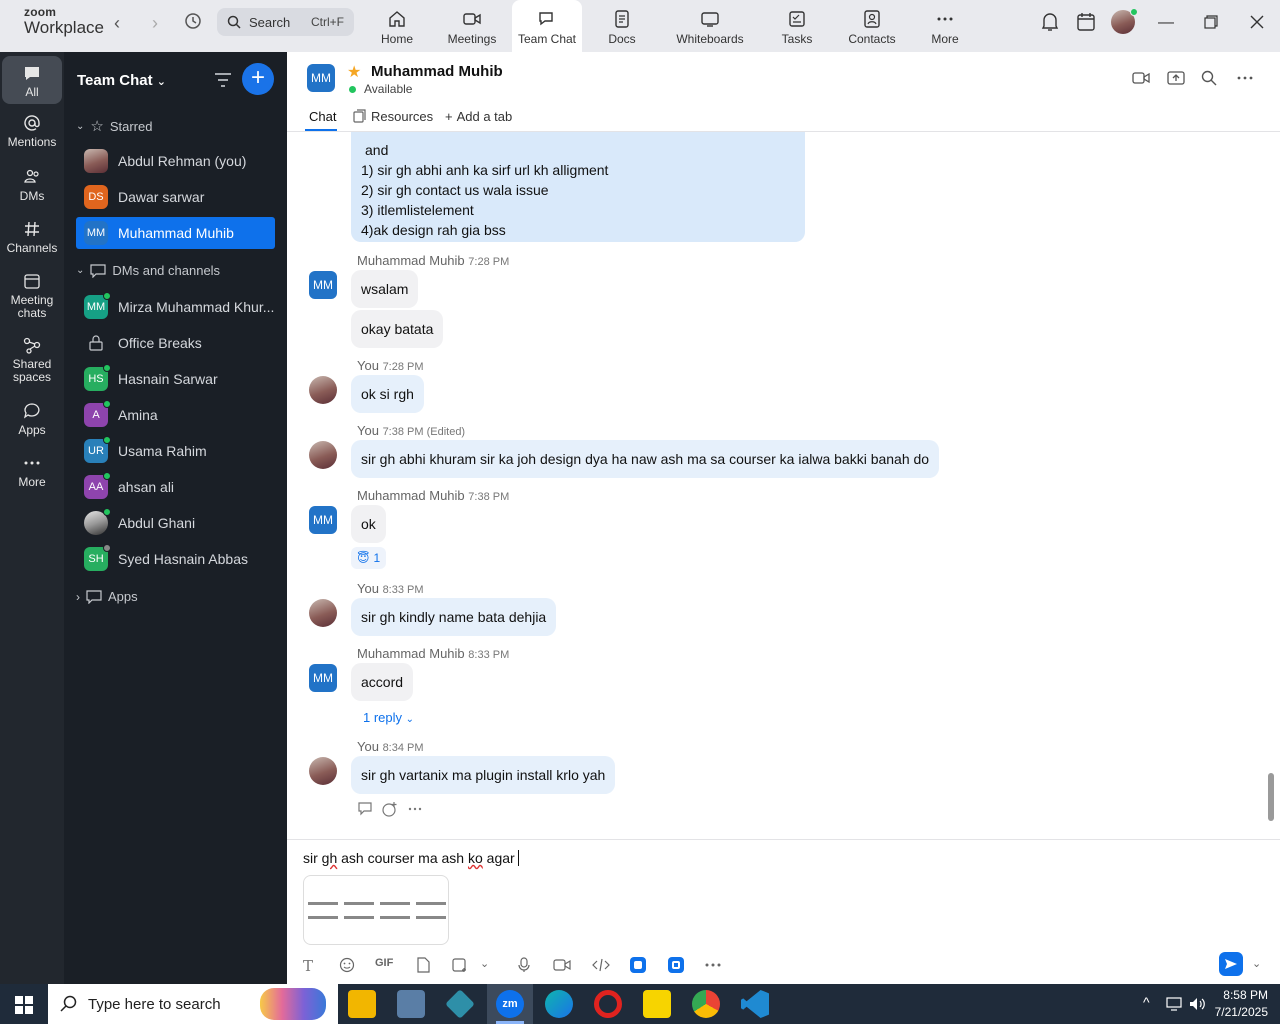  What do you see at coordinates (1257, 22) in the screenshot?
I see `close-icon` at bounding box center [1257, 22].